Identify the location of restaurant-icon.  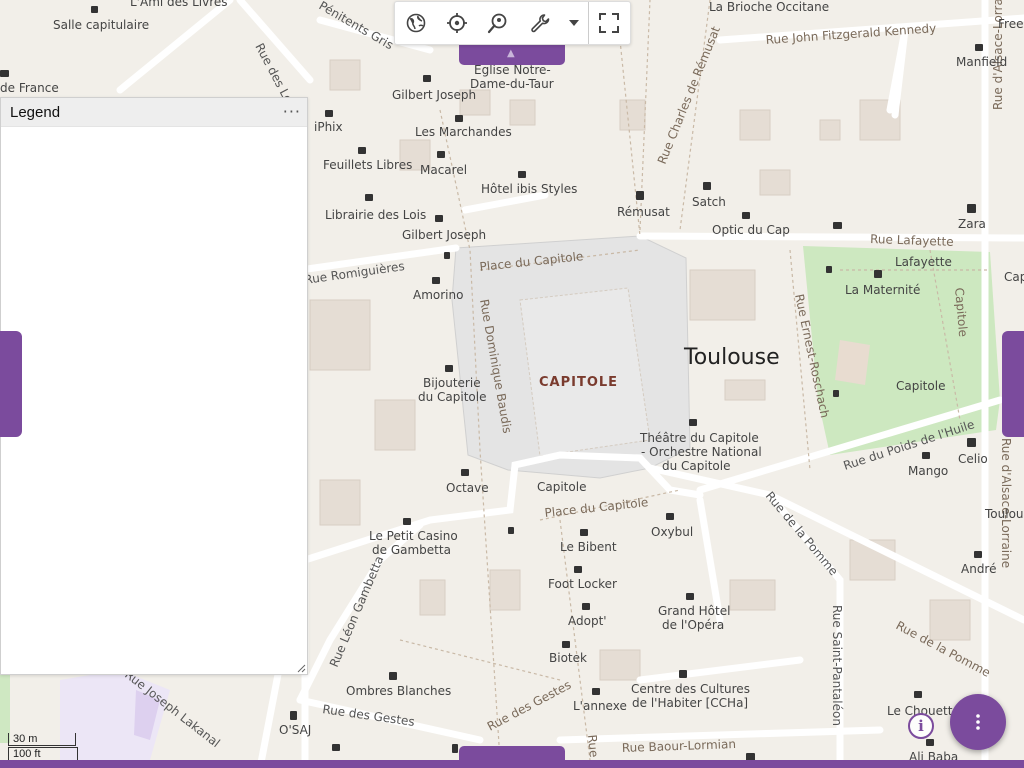
(455, 748).